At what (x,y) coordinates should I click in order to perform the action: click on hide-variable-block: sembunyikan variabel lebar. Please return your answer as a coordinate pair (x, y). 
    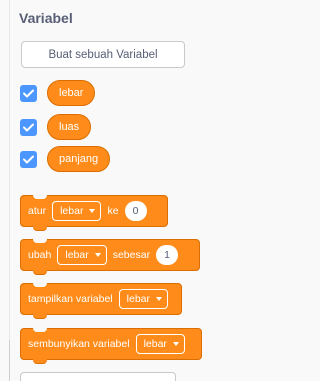
    Looking at the image, I should click on (111, 346).